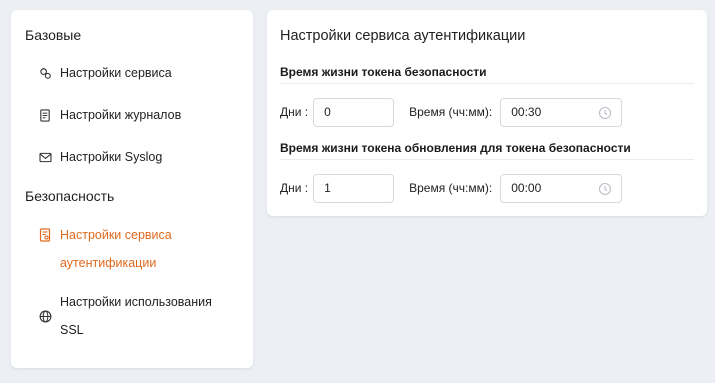 The image size is (715, 383). I want to click on token-time-picker: 00:30, so click(561, 112).